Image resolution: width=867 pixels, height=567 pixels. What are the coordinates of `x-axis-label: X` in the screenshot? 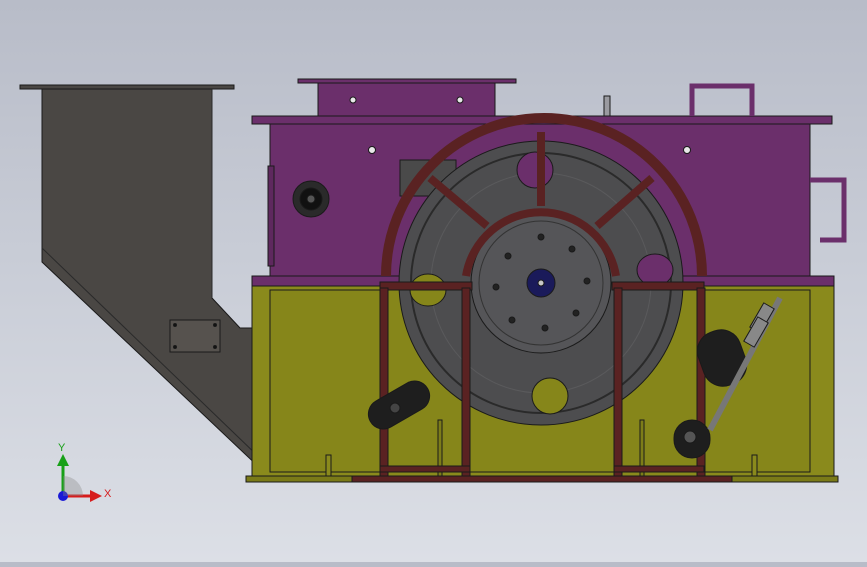 It's located at (108, 494).